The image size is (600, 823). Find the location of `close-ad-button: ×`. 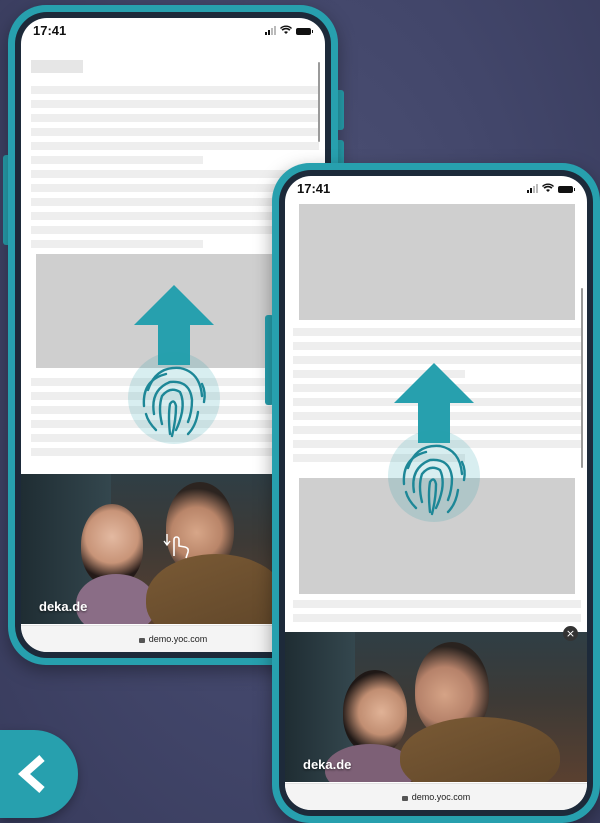

close-ad-button: × is located at coordinates (570, 633).